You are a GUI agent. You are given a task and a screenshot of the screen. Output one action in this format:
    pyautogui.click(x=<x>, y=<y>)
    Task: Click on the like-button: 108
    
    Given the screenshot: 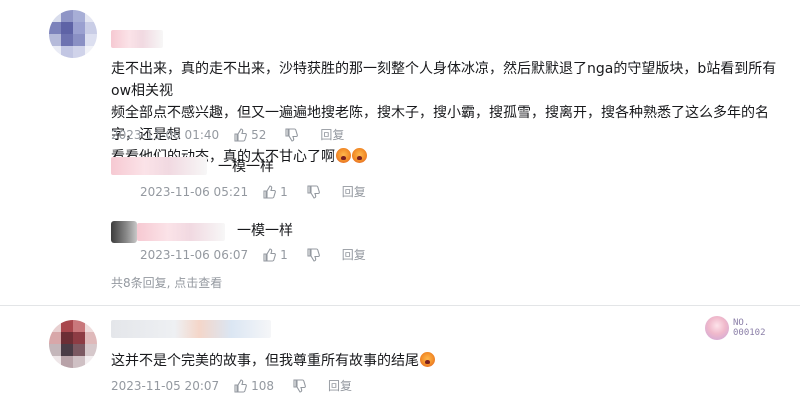 What is the action you would take?
    pyautogui.click(x=253, y=386)
    